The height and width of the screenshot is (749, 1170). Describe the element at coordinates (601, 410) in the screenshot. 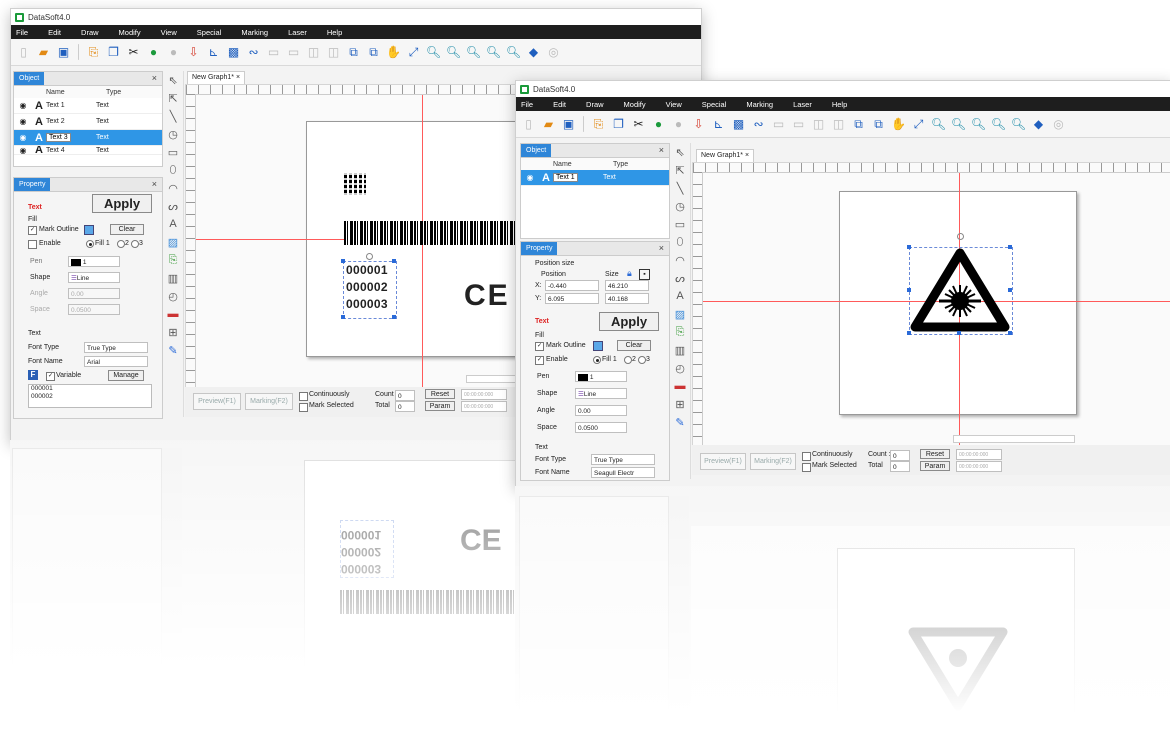

I see `angle-input: 0.00` at that location.